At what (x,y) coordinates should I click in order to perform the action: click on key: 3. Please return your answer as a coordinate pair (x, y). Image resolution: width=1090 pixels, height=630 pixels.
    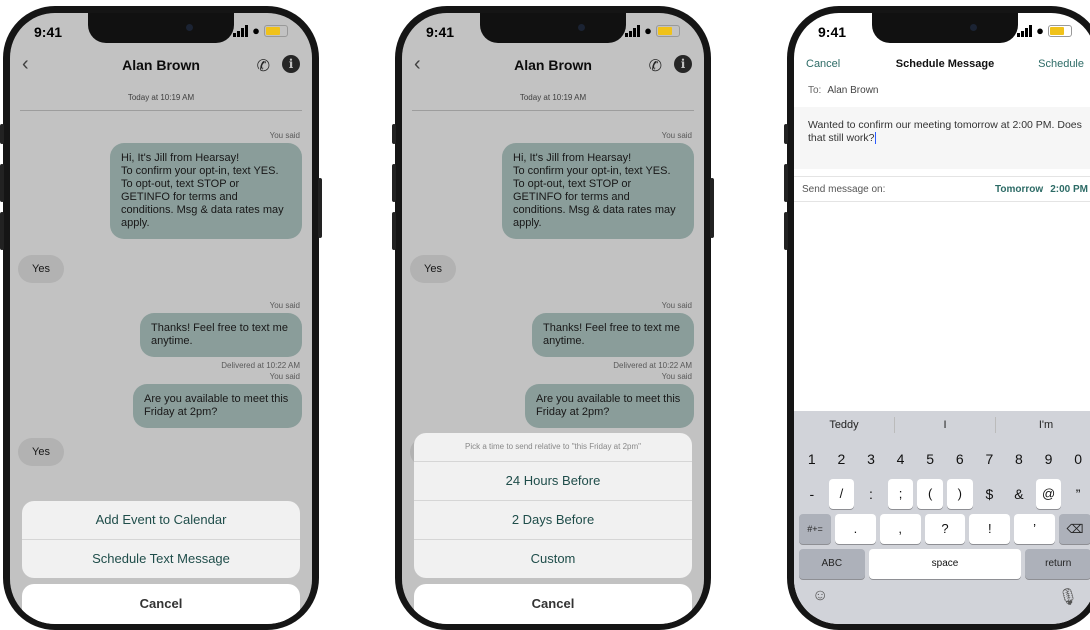
    Looking at the image, I should click on (871, 459).